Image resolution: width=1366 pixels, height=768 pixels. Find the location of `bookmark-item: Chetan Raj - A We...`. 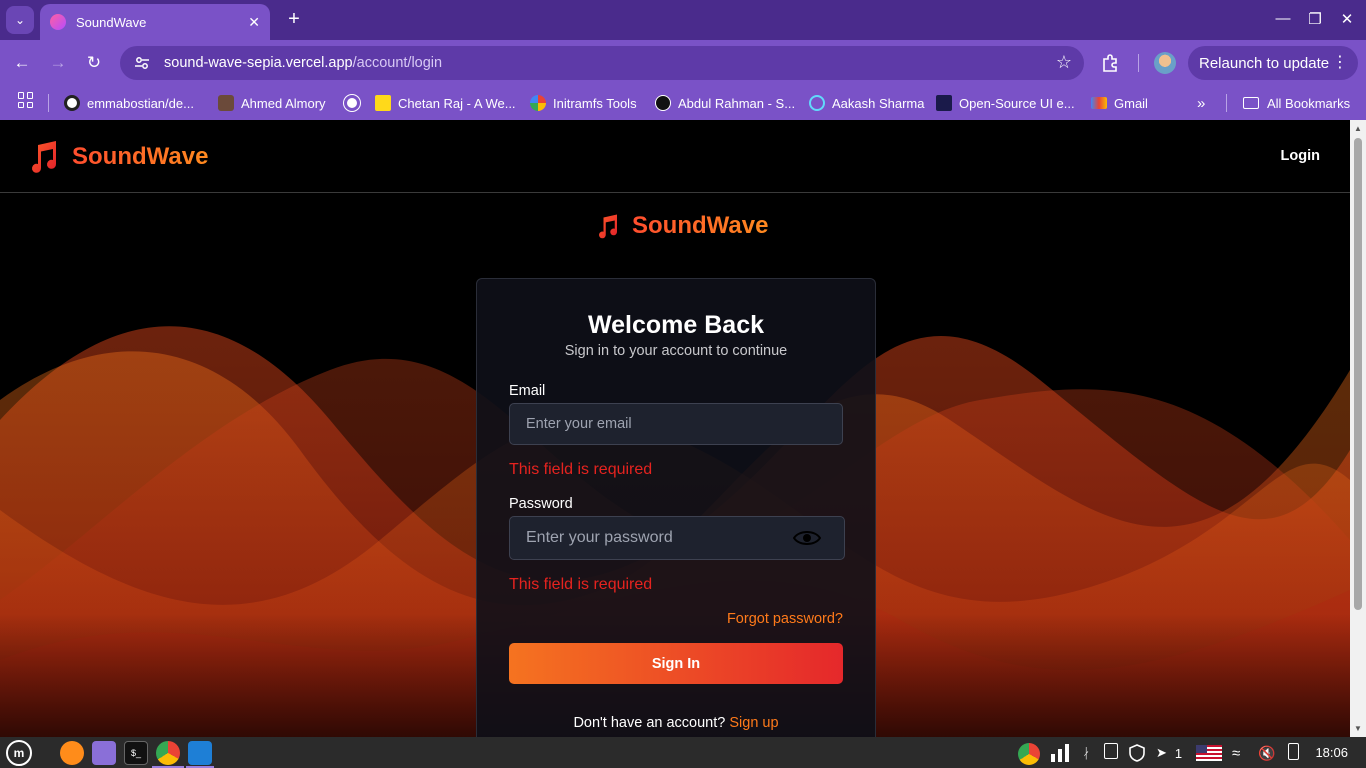

bookmark-item: Chetan Raj - A We... is located at coordinates (445, 103).